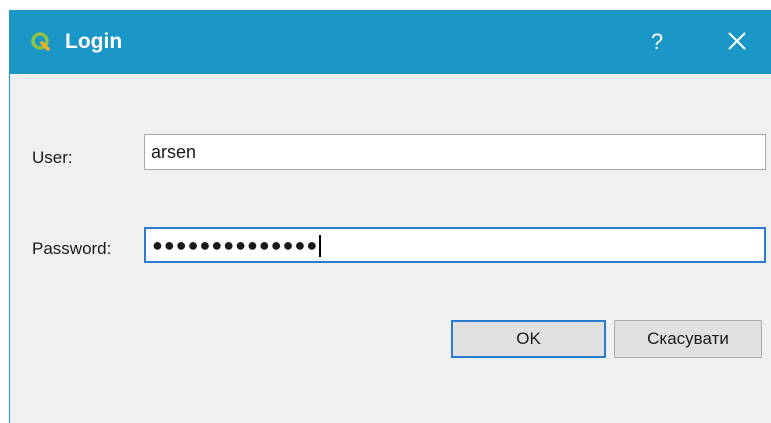  I want to click on text-caret, so click(320, 246).